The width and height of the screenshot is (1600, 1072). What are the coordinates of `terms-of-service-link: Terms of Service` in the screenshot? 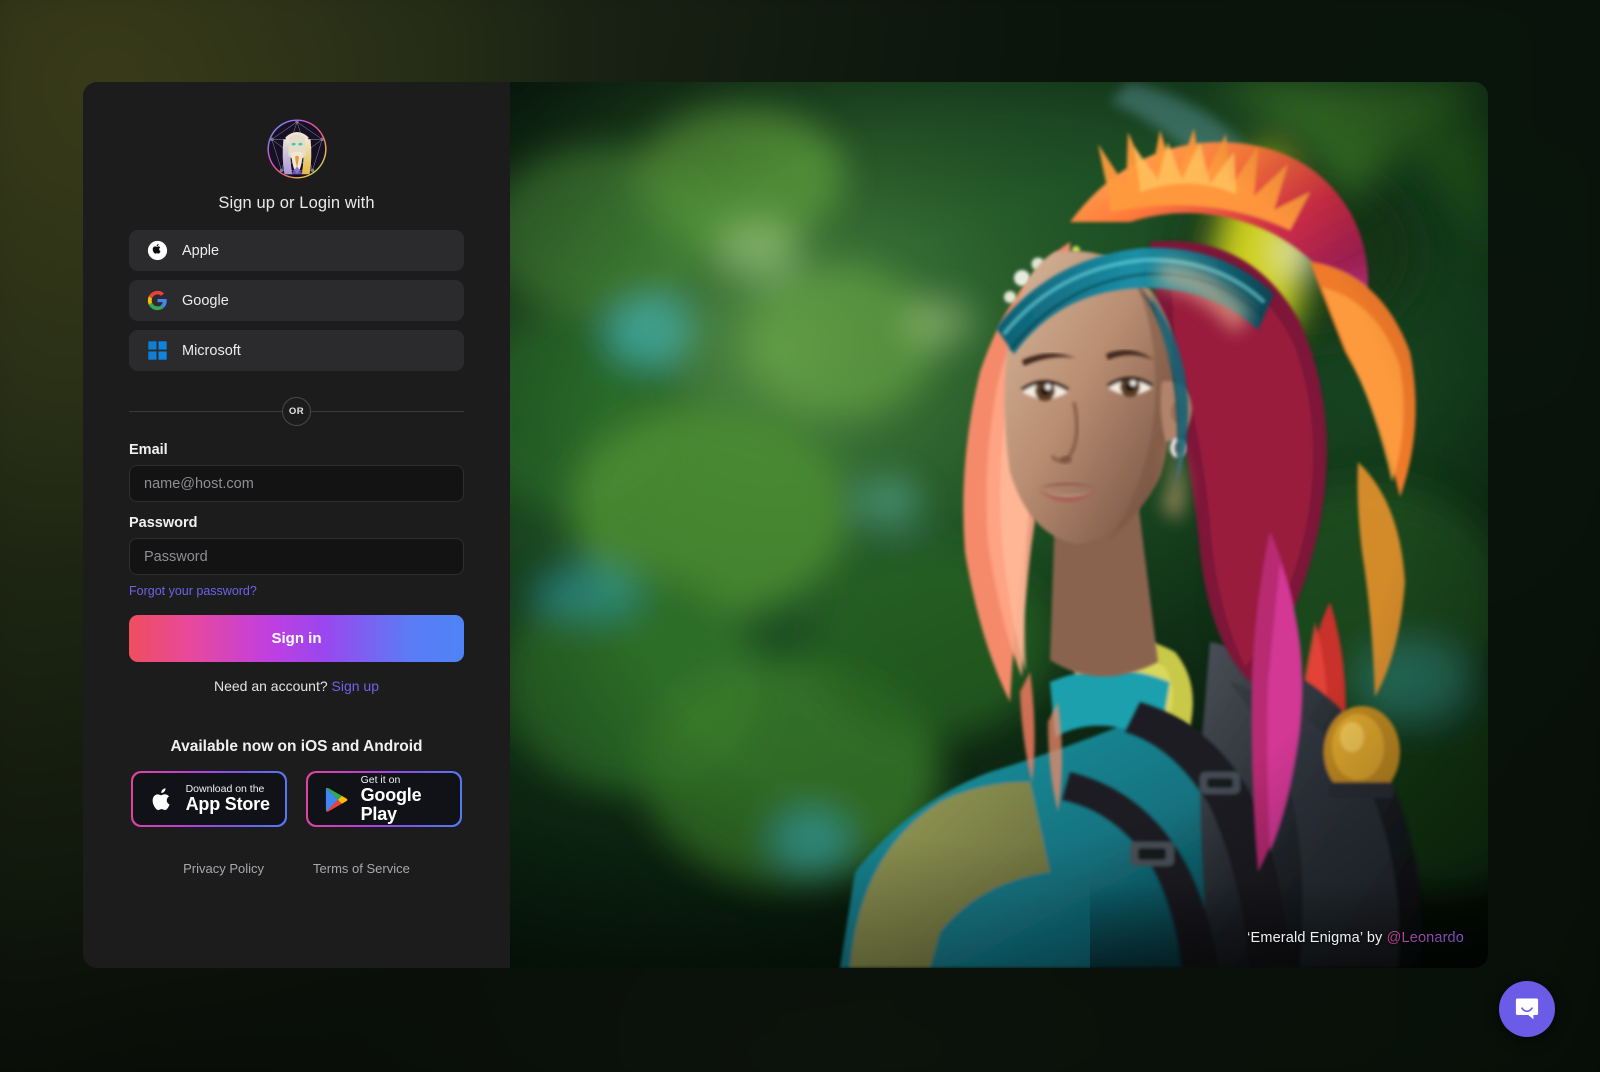 It's located at (361, 868).